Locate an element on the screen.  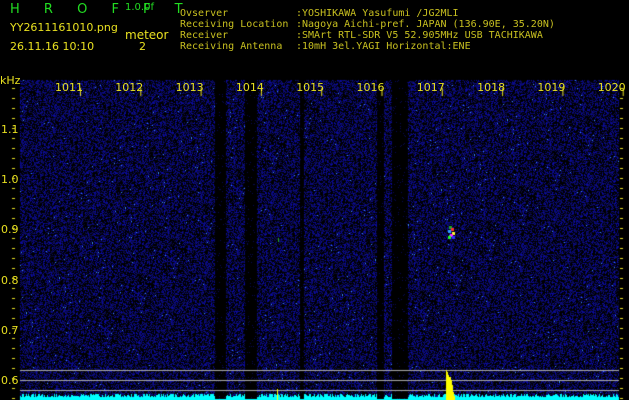
freq-label: 1013 is located at coordinates (189, 87).